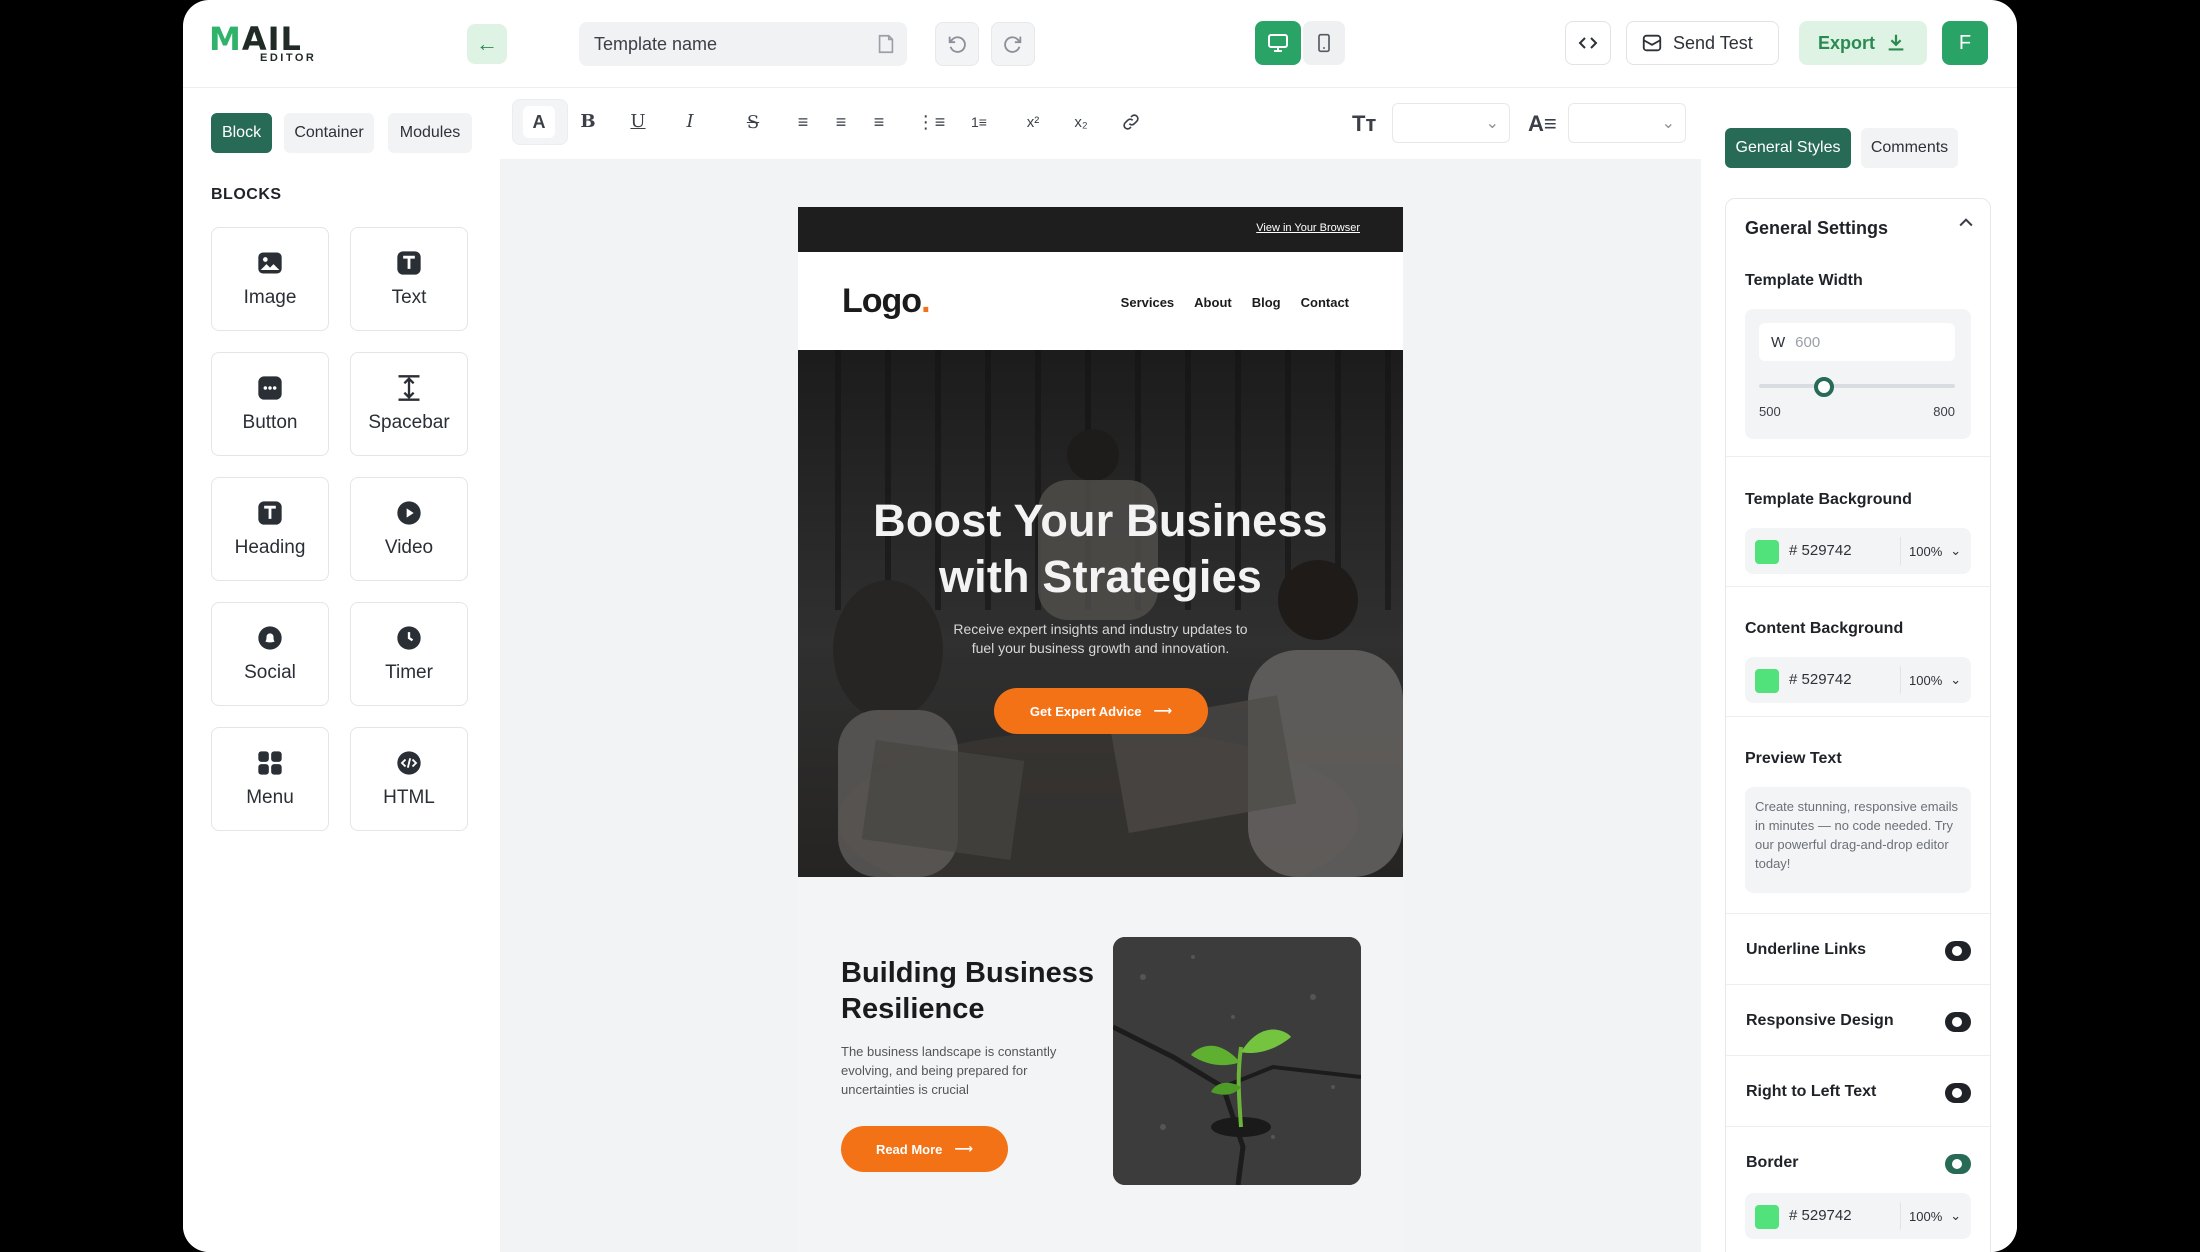 The width and height of the screenshot is (2200, 1252). I want to click on underline-links-label: Underline Links, so click(1806, 949).